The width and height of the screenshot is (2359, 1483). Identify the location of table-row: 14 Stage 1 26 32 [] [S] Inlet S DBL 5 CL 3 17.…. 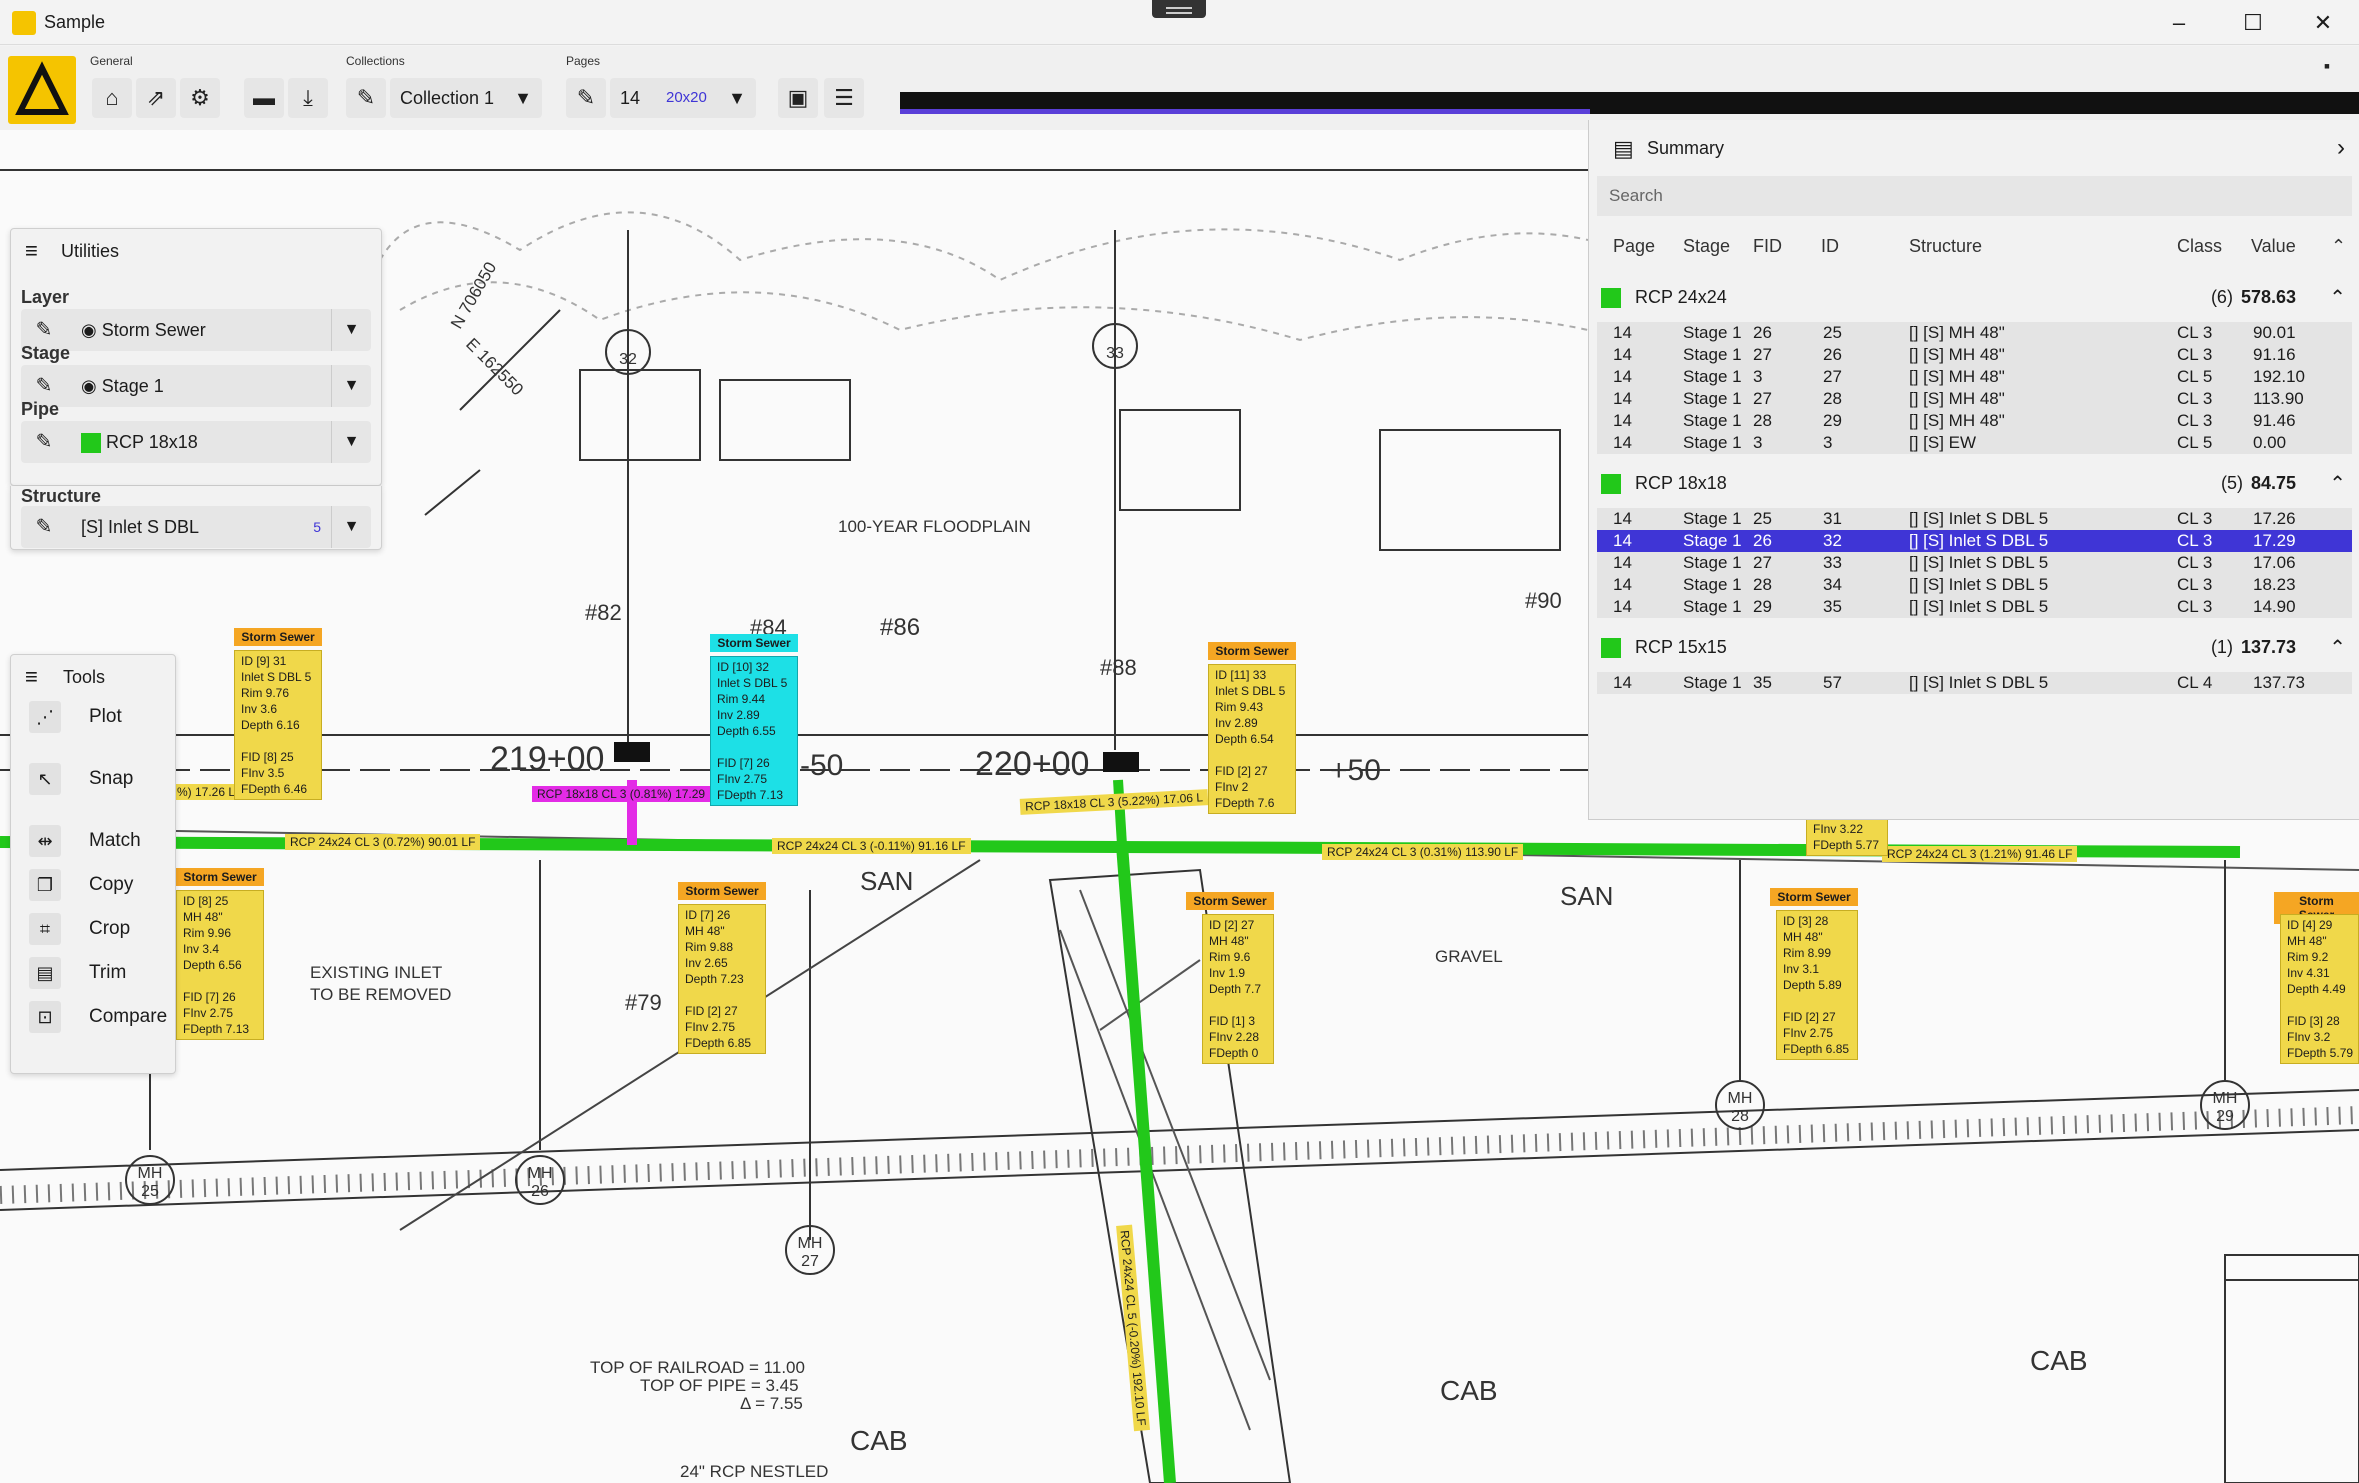
(1974, 541).